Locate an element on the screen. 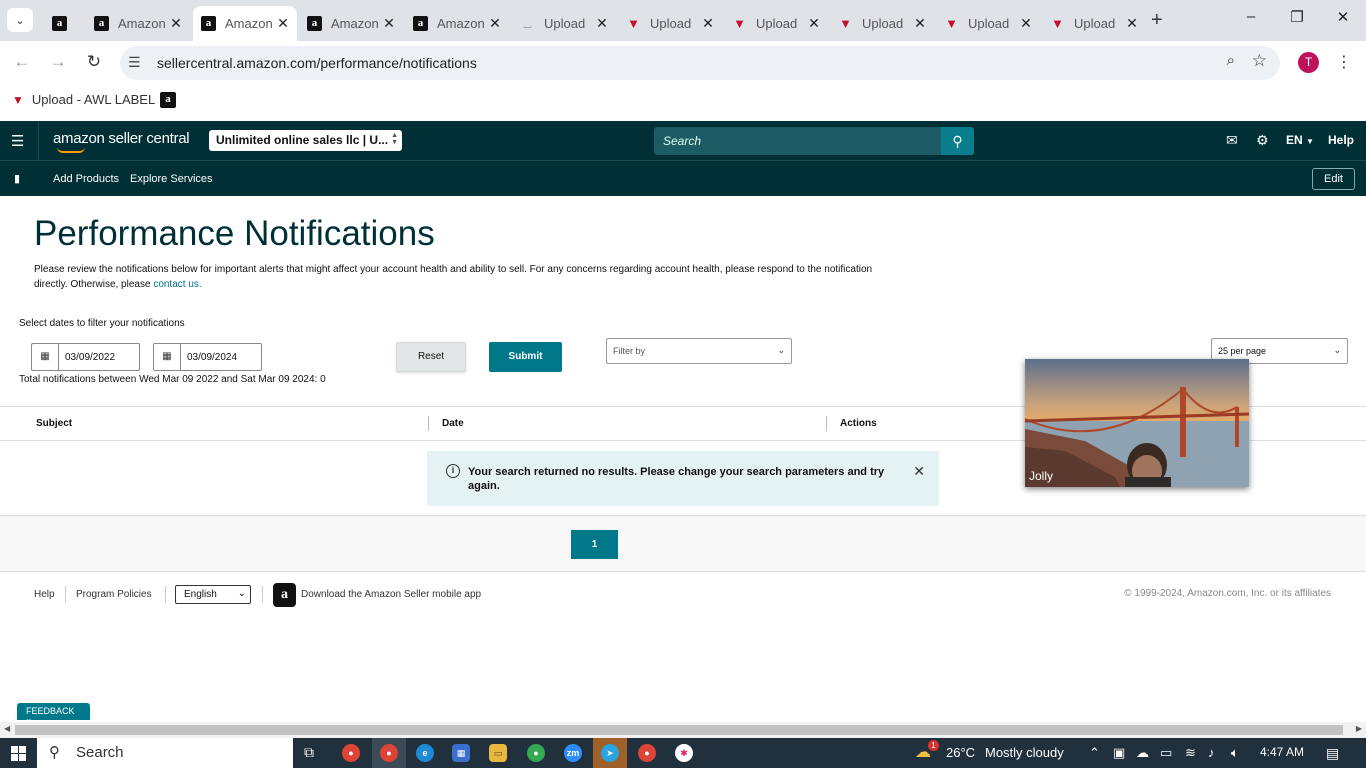 The image size is (1366, 768). microphone-icon: ♪ is located at coordinates (1211, 752).